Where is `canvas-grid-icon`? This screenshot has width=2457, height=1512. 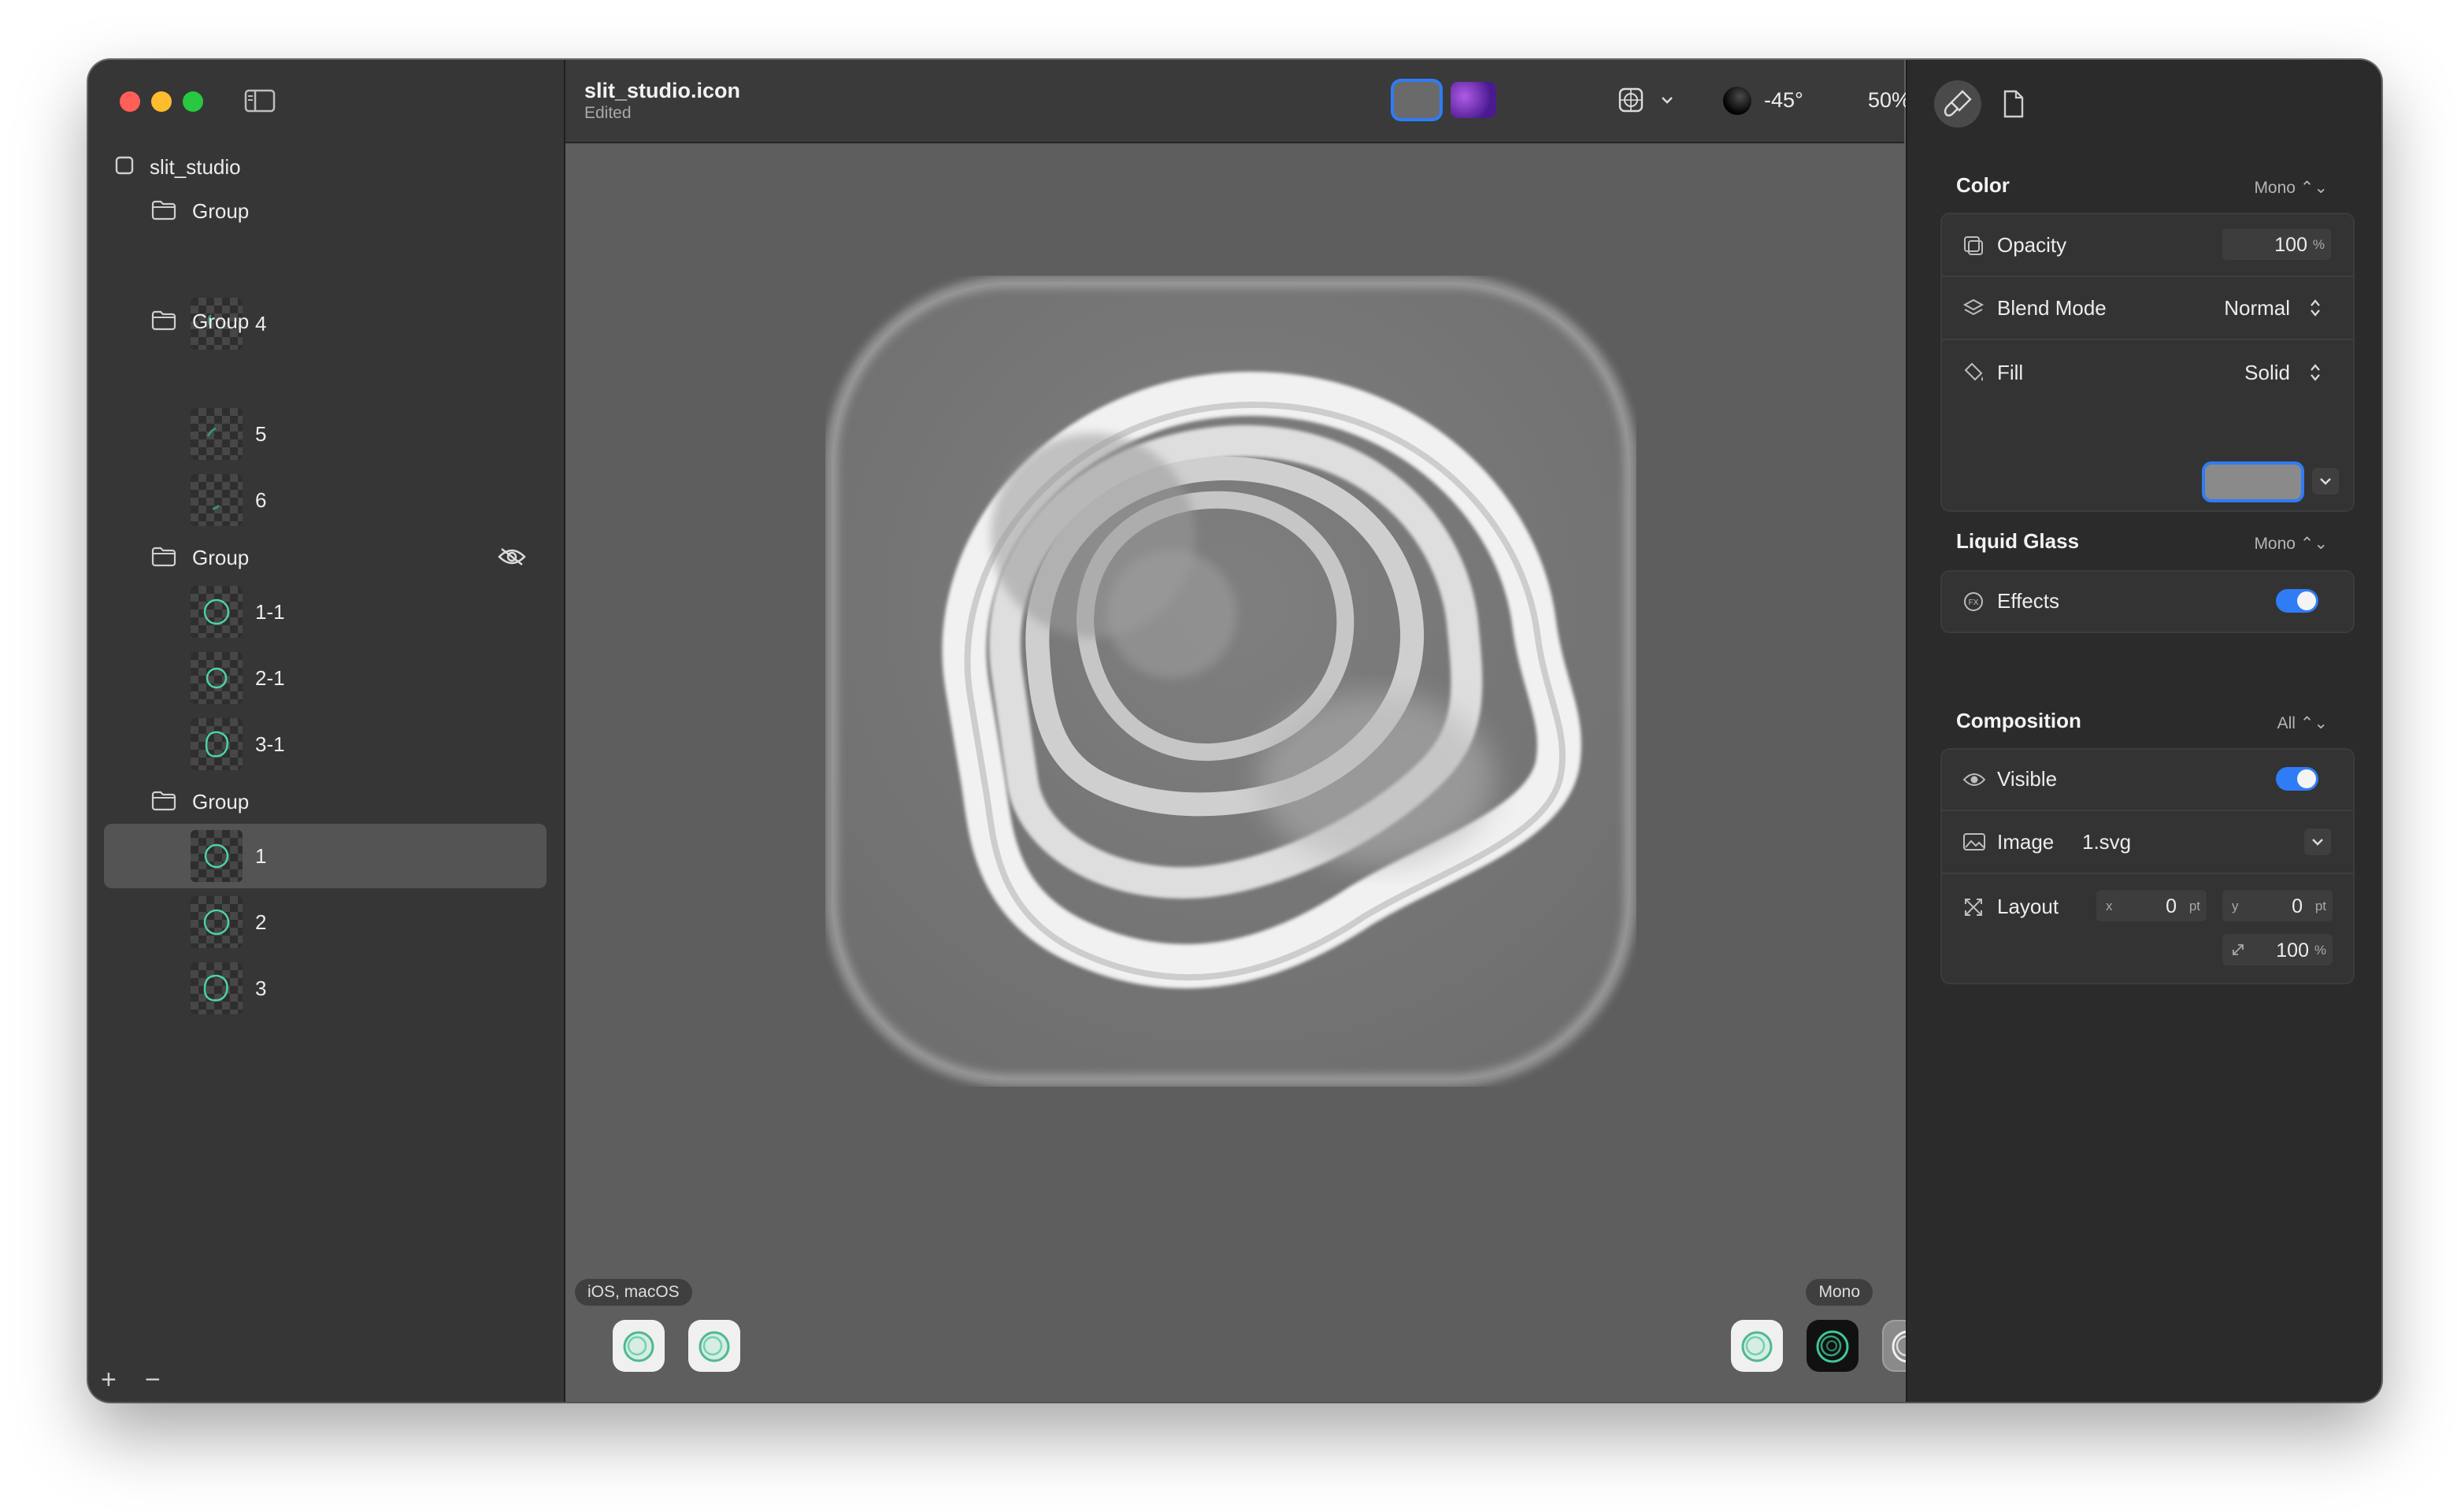 canvas-grid-icon is located at coordinates (1631, 100).